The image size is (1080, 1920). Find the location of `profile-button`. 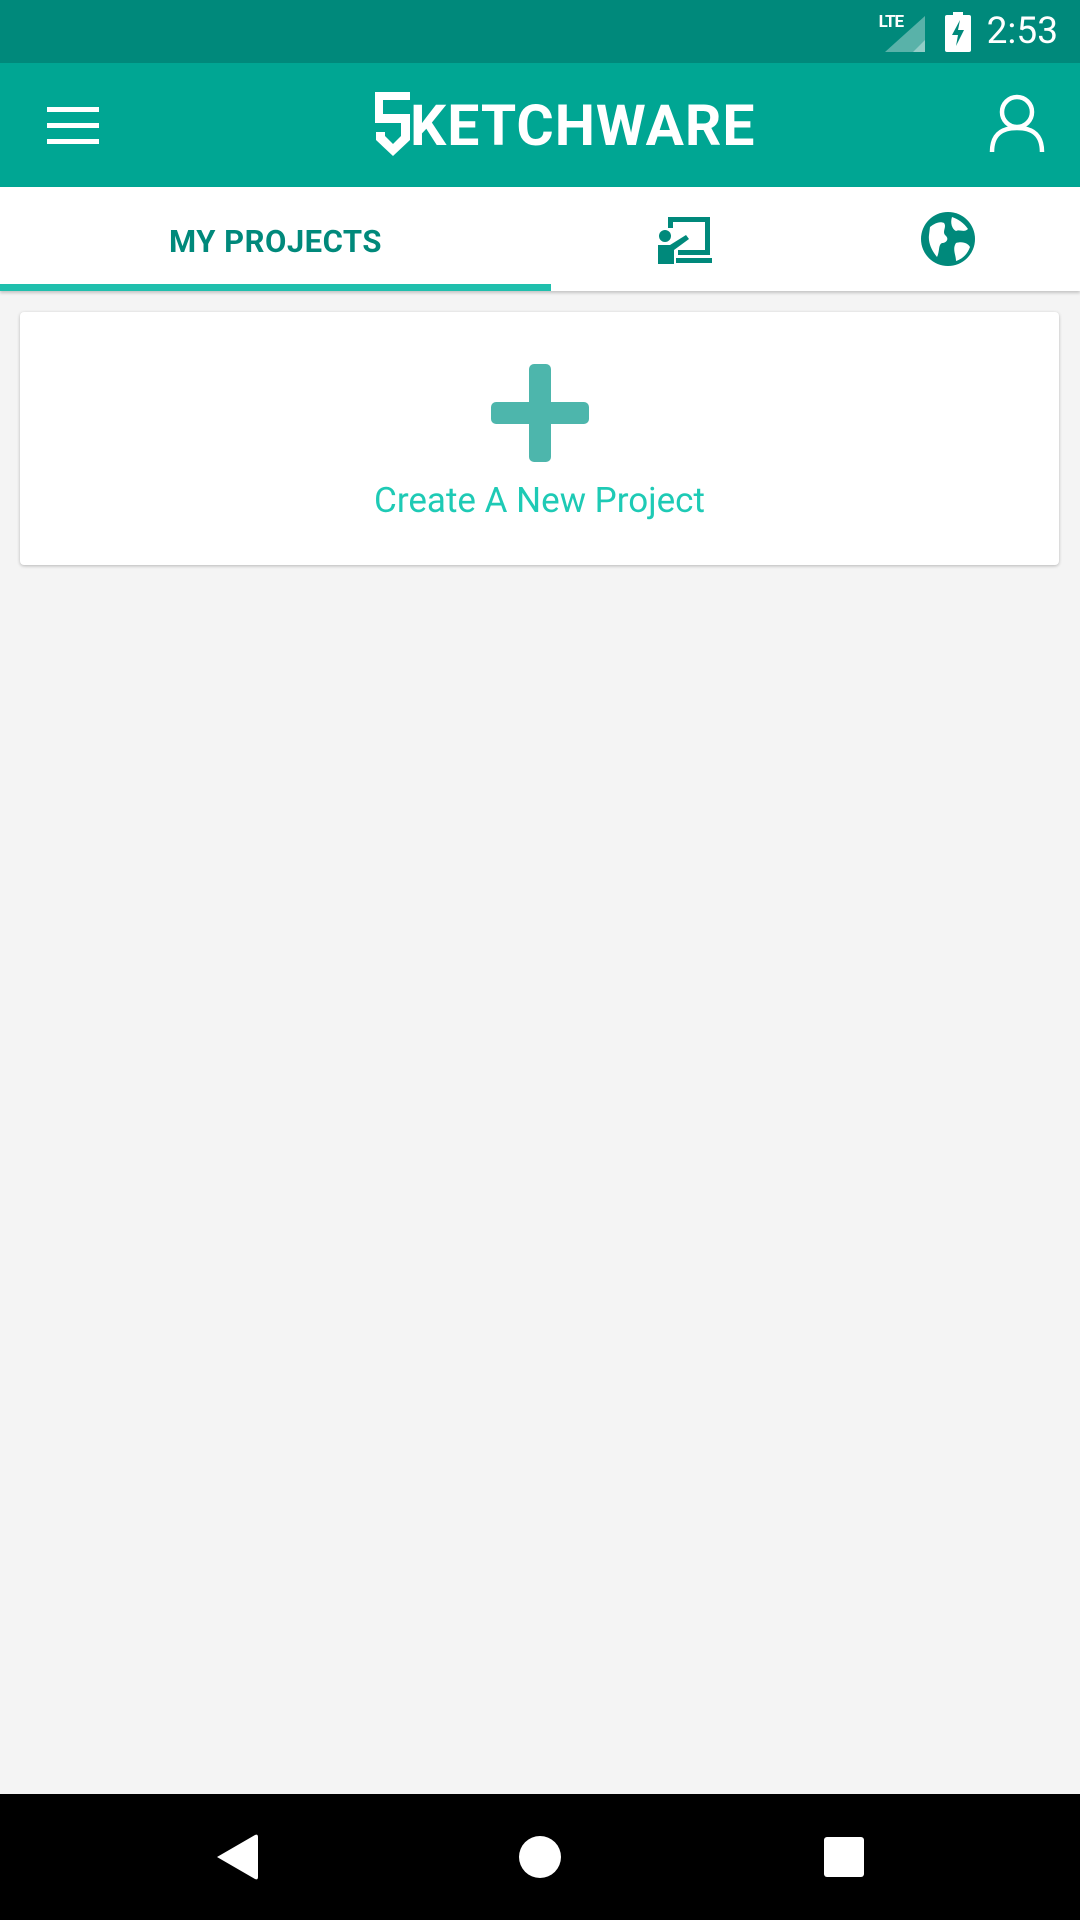

profile-button is located at coordinates (1017, 124).